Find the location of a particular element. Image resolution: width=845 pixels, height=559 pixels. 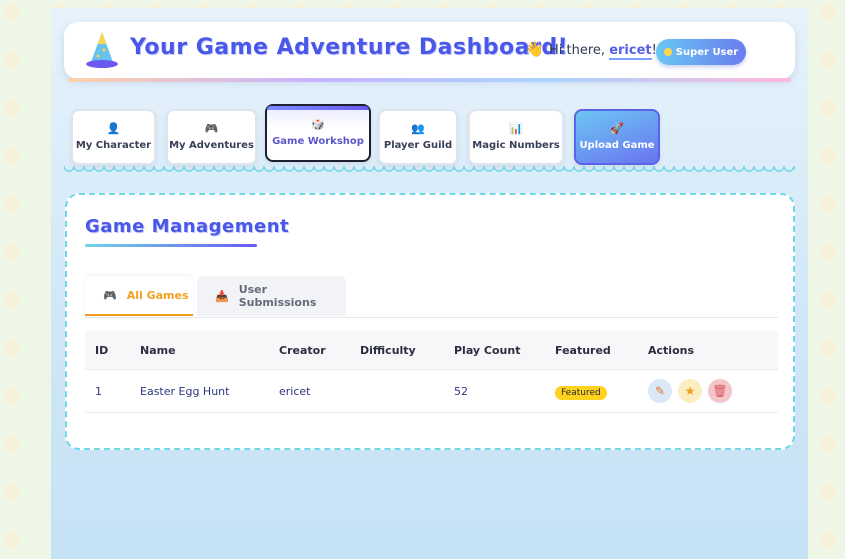

cell-play-count: 52 is located at coordinates (461, 391).